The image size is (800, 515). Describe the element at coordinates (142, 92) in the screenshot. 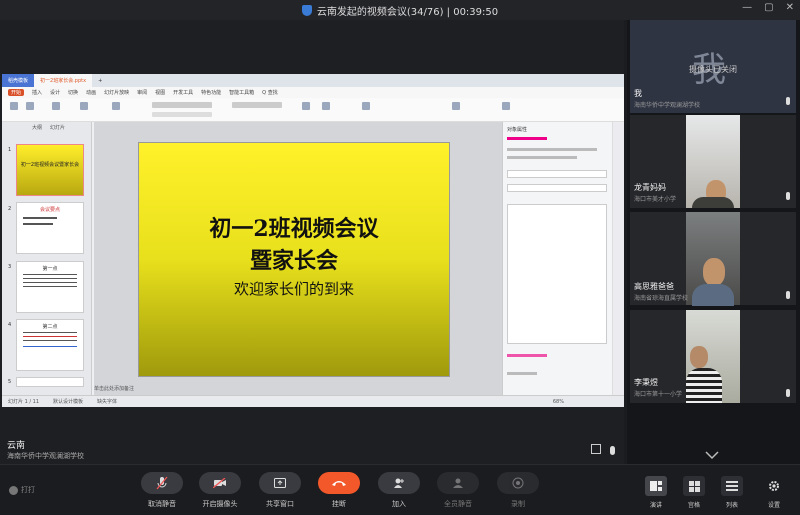

I see `menu-review: 审阅` at that location.